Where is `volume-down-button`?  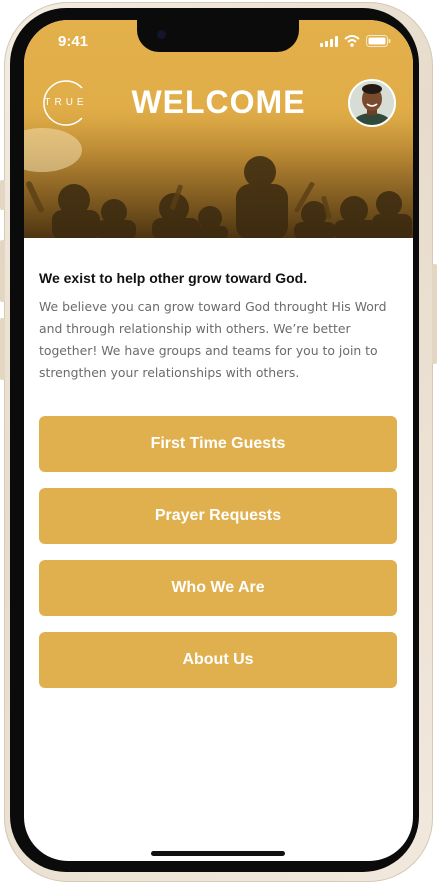 volume-down-button is located at coordinates (2, 349).